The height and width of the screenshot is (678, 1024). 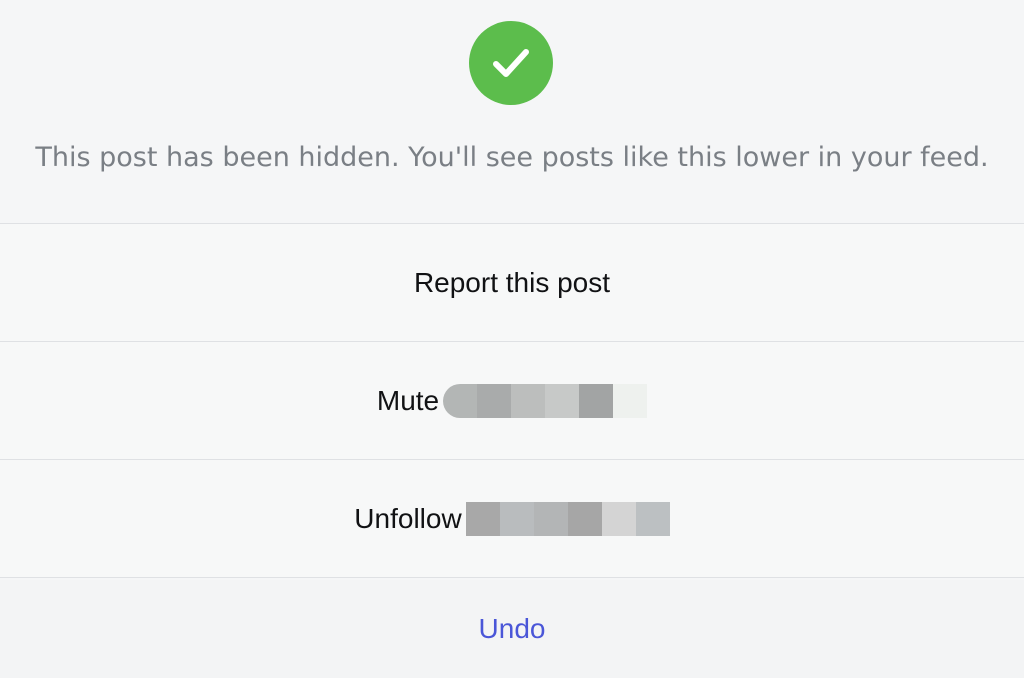 I want to click on report-post-label: Report this post, so click(x=512, y=282).